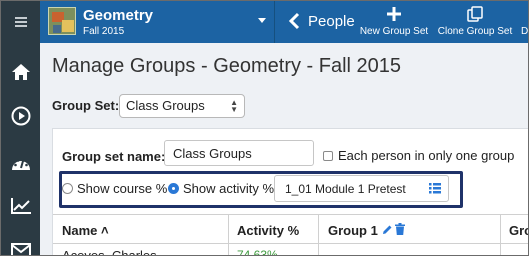 The width and height of the screenshot is (529, 256). What do you see at coordinates (105, 230) in the screenshot?
I see `sort-asc-icon: ˄` at bounding box center [105, 230].